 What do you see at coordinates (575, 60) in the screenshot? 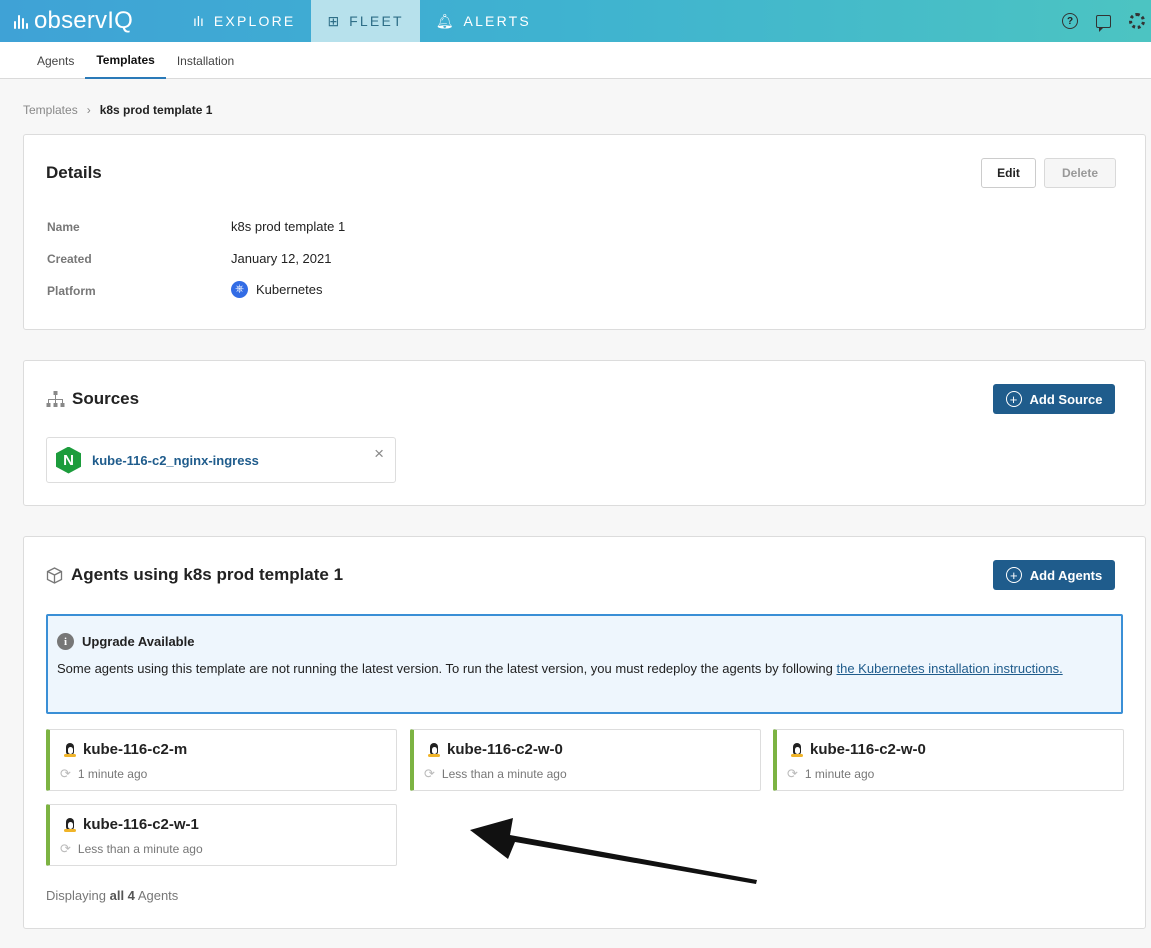
I see `fleet-subtabs: Agents Templates Installation` at bounding box center [575, 60].